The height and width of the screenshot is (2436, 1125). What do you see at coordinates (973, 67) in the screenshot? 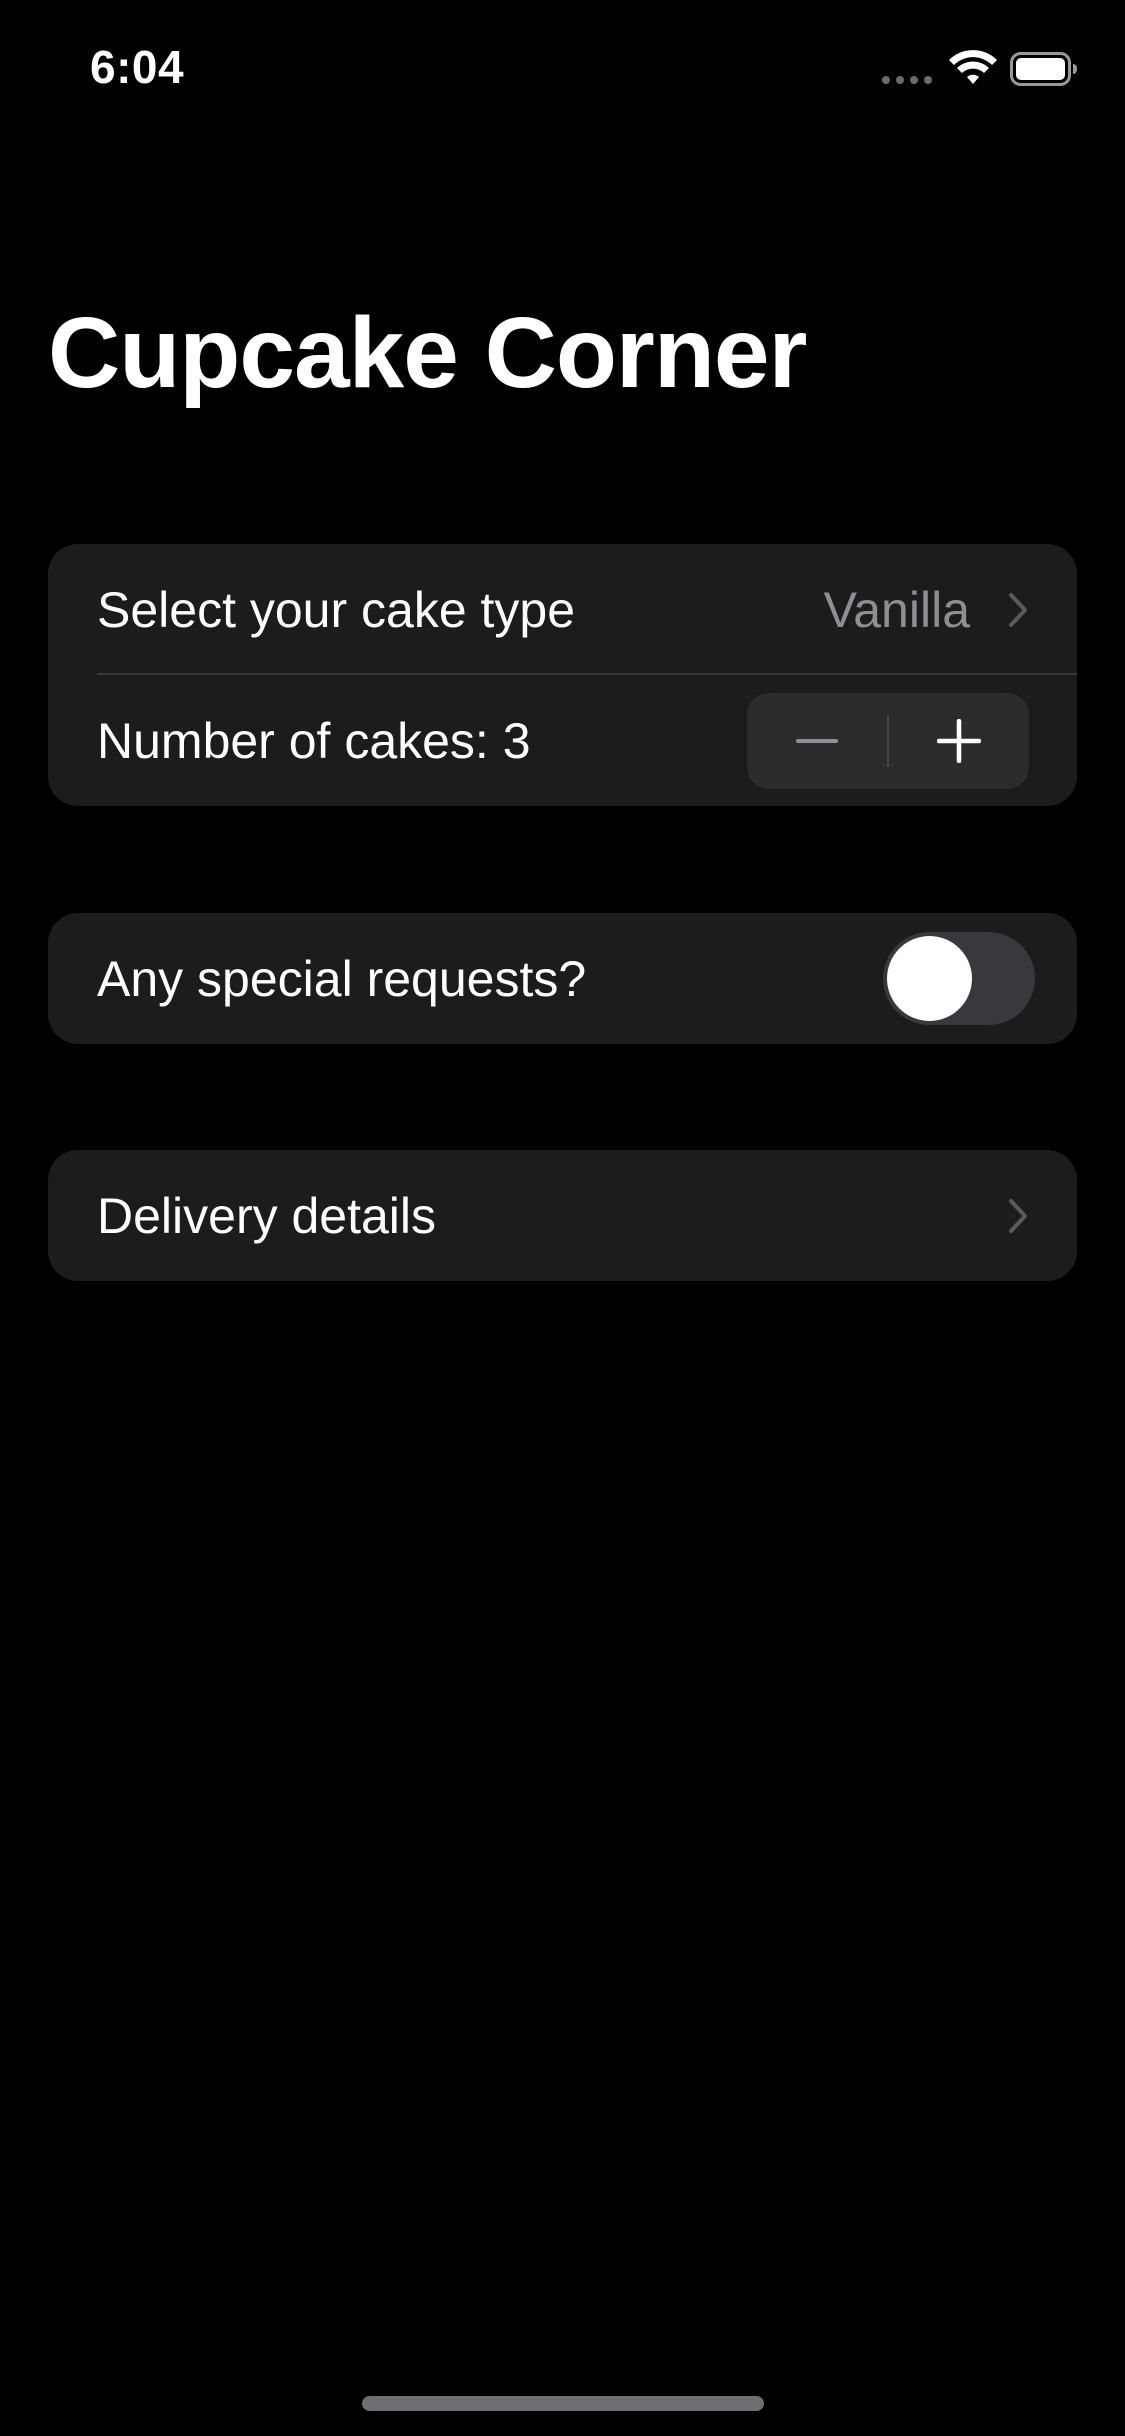
I see `wifi-icon` at bounding box center [973, 67].